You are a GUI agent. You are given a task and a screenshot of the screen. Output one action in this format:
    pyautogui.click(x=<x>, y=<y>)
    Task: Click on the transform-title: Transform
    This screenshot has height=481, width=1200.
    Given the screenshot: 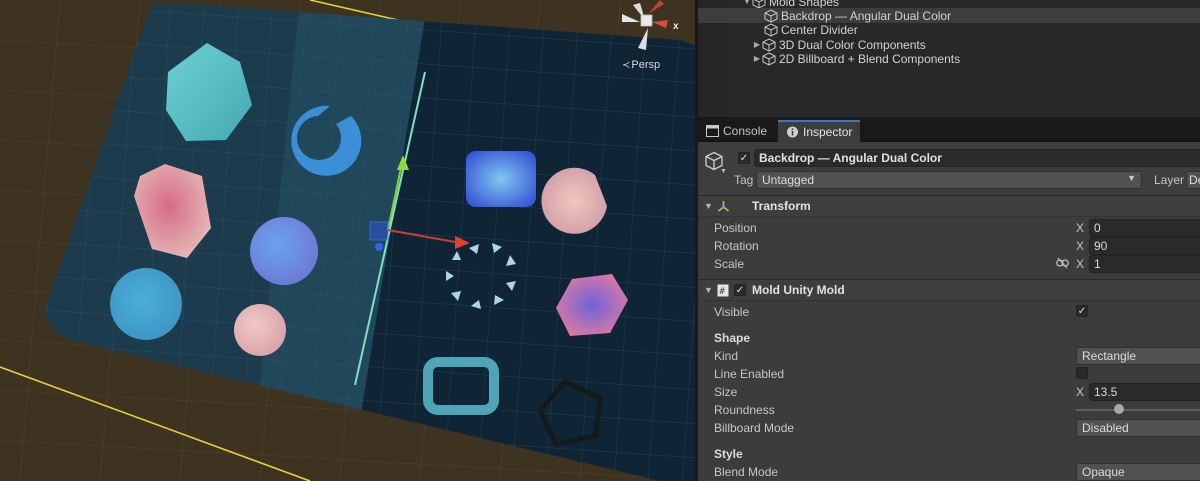 What is the action you would take?
    pyautogui.click(x=781, y=206)
    